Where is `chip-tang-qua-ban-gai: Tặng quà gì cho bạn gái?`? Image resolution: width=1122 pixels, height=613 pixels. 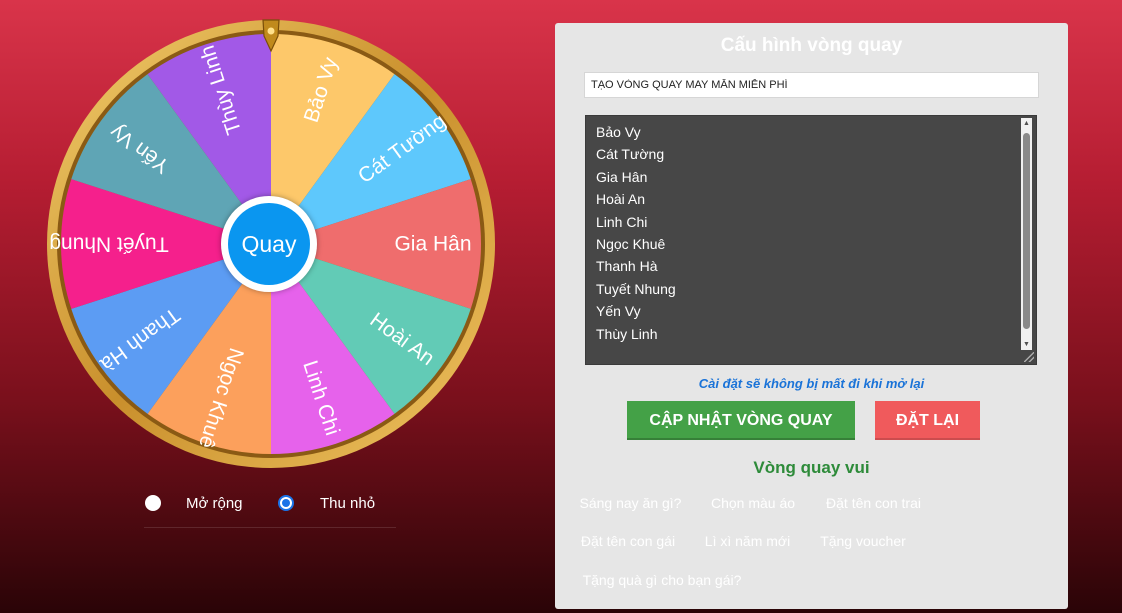 chip-tang-qua-ban-gai: Tặng quà gì cho bạn gái? is located at coordinates (662, 580).